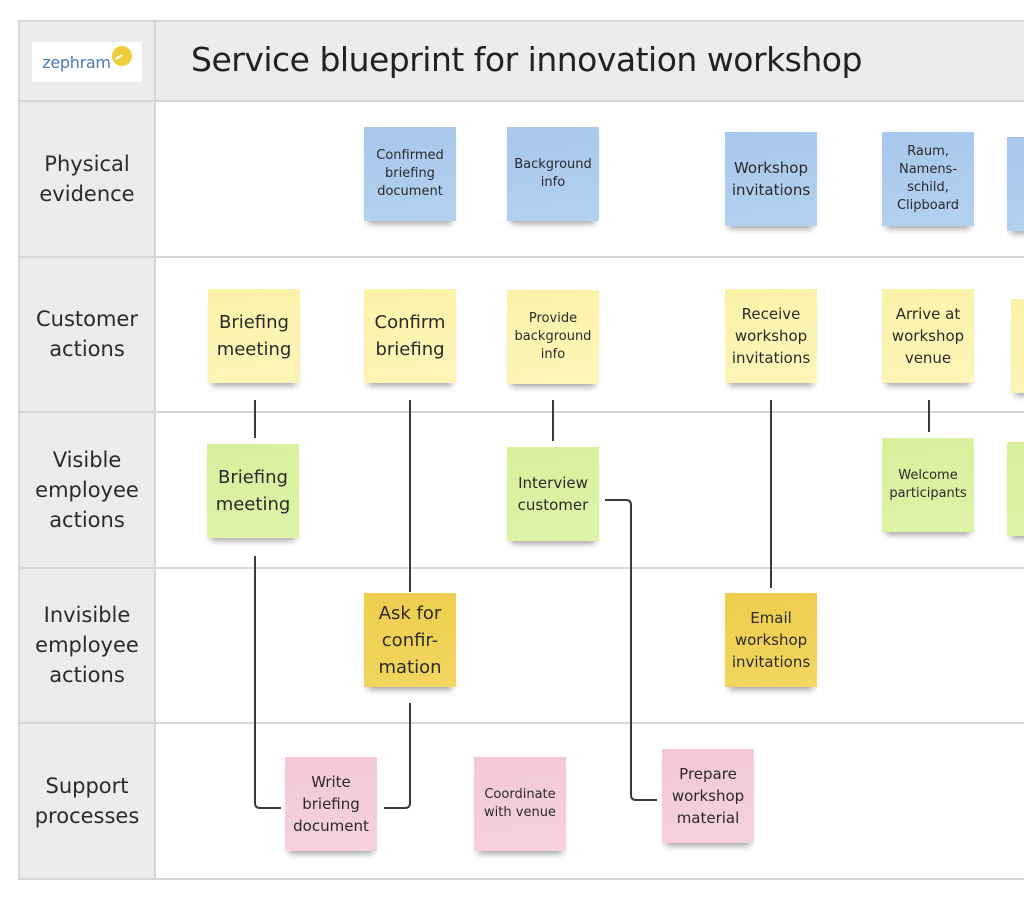 The height and width of the screenshot is (900, 1024). What do you see at coordinates (1015, 184) in the screenshot?
I see `note-physical-offscreen` at bounding box center [1015, 184].